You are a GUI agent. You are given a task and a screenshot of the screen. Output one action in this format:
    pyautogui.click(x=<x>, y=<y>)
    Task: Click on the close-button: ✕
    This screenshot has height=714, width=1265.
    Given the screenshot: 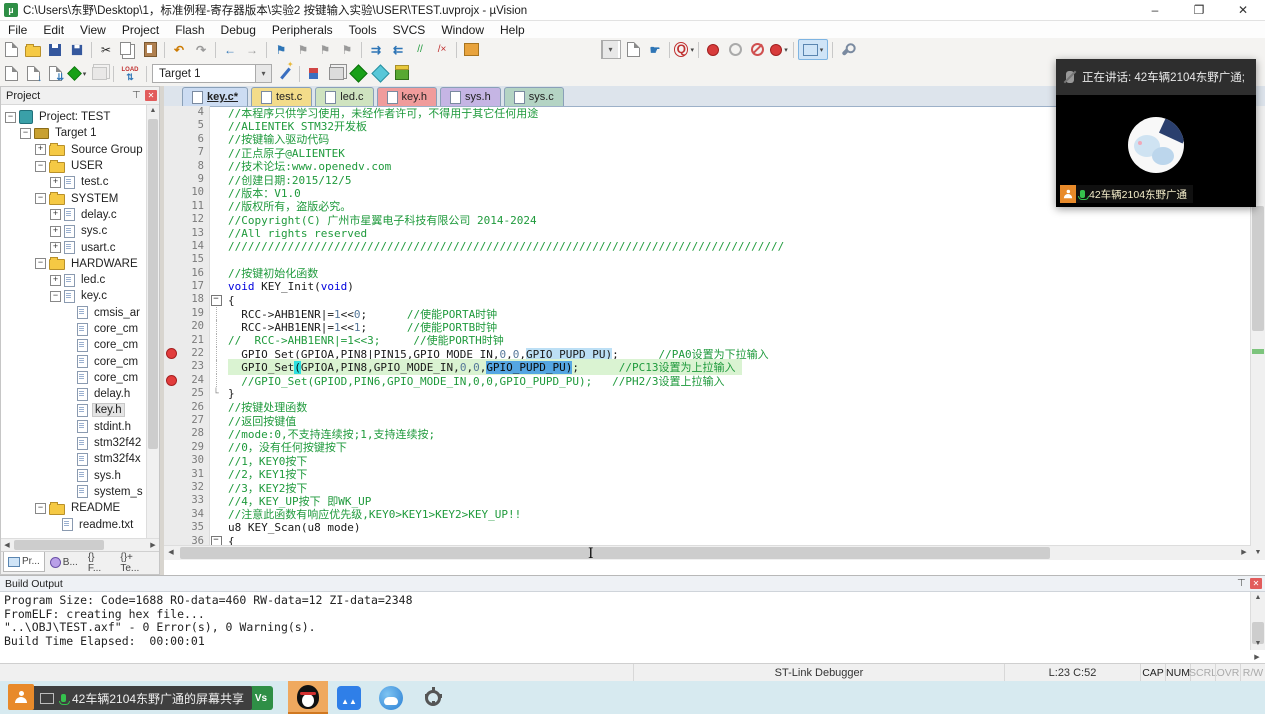 What is the action you would take?
    pyautogui.click(x=1243, y=10)
    